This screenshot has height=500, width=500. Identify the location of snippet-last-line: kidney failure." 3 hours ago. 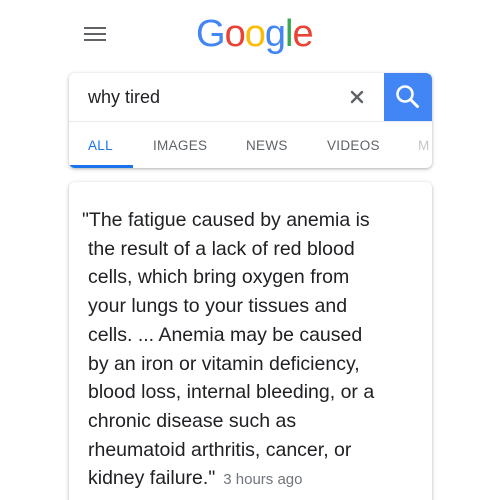
(252, 479).